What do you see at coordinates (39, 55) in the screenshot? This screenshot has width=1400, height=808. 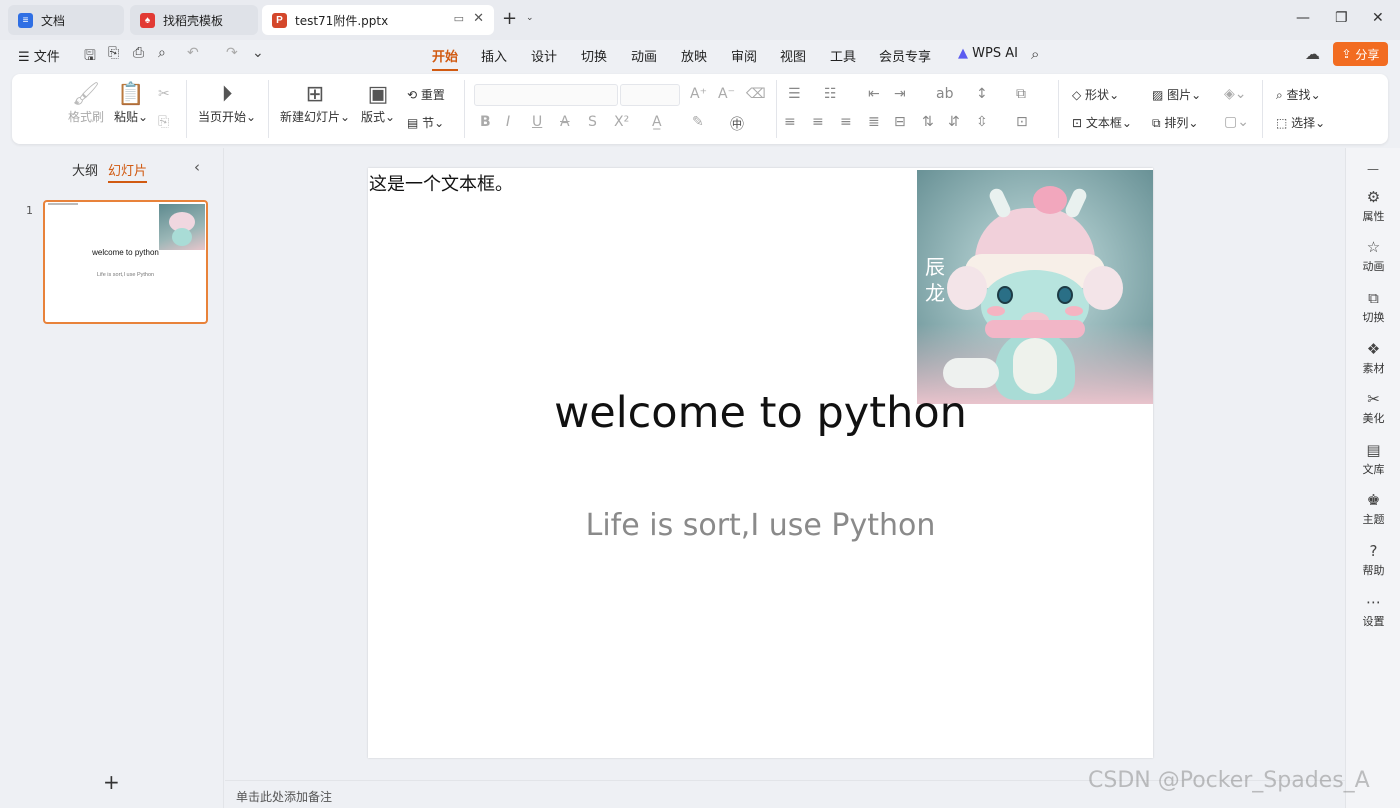 I see `file-menu: ☰ 文件` at bounding box center [39, 55].